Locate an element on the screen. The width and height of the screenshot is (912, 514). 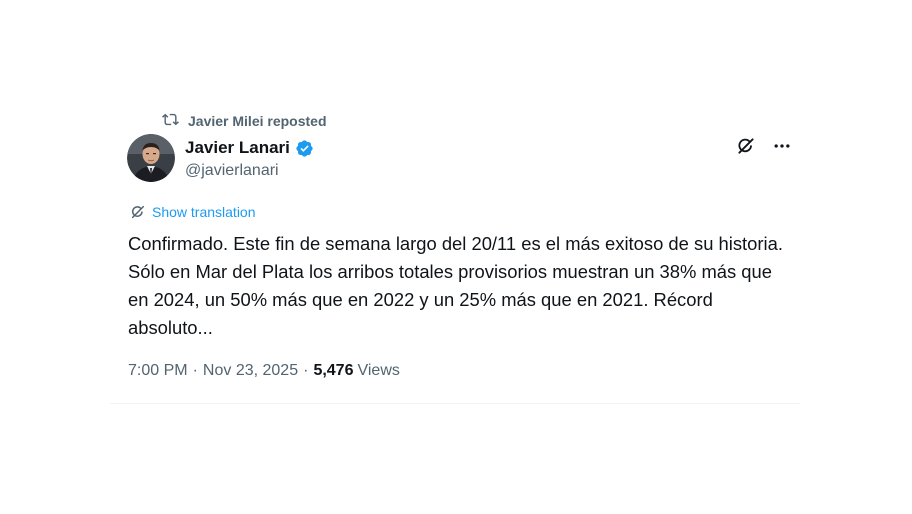
author-display-name: Javier Lanari is located at coordinates (237, 148).